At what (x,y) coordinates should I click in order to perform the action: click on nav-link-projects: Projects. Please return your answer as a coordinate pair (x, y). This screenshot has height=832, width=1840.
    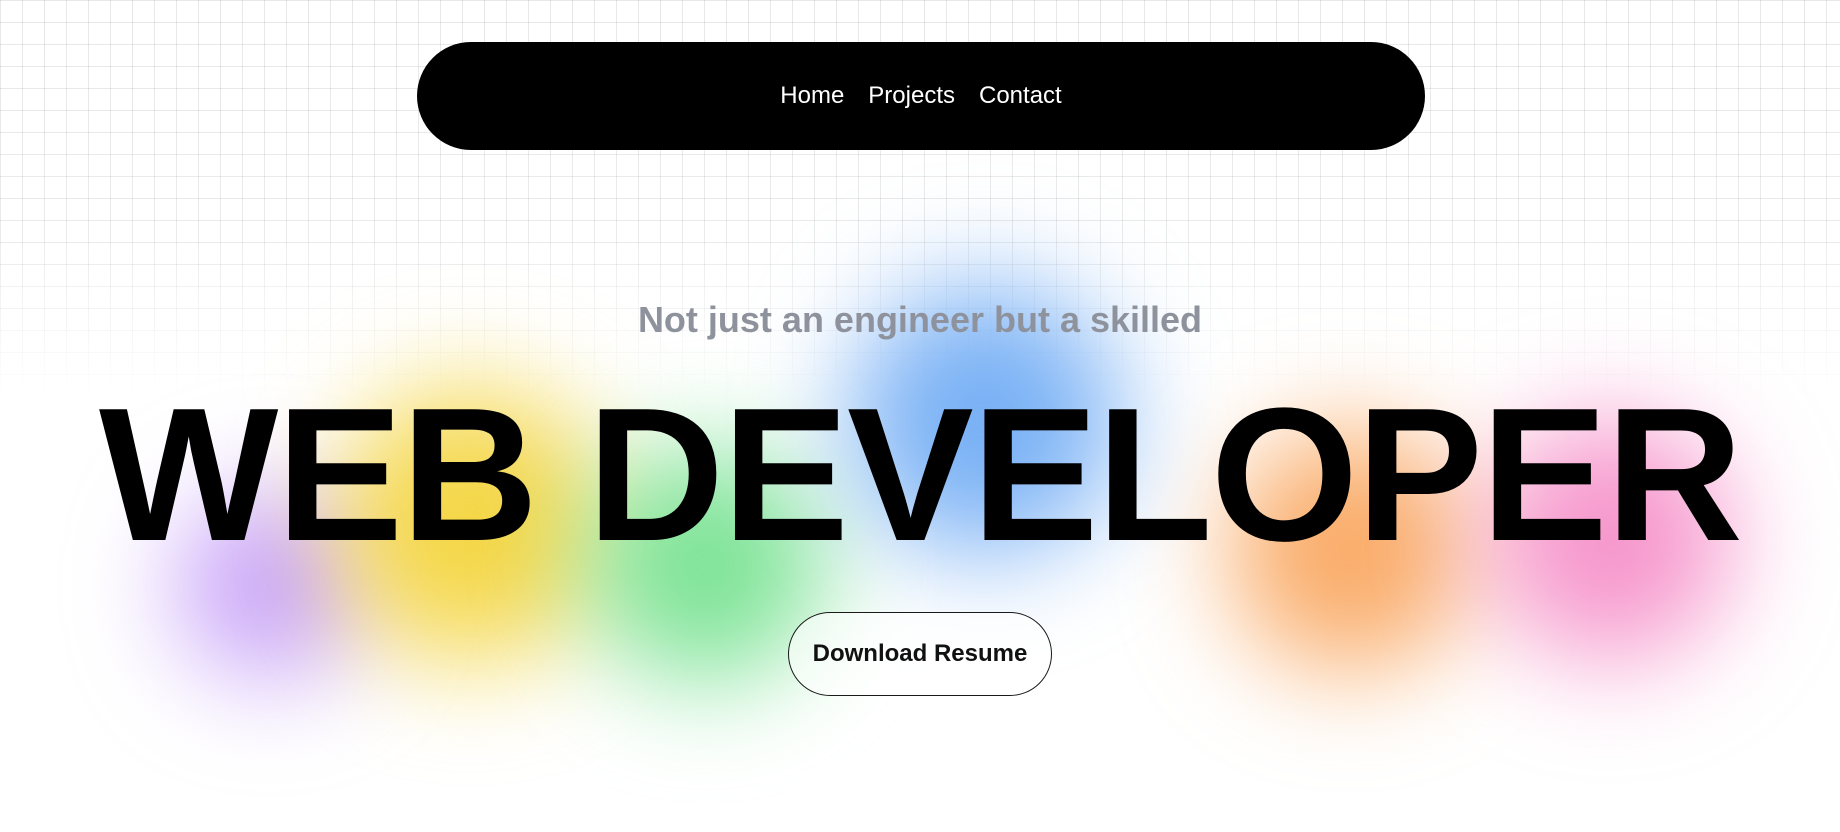
    Looking at the image, I should click on (911, 96).